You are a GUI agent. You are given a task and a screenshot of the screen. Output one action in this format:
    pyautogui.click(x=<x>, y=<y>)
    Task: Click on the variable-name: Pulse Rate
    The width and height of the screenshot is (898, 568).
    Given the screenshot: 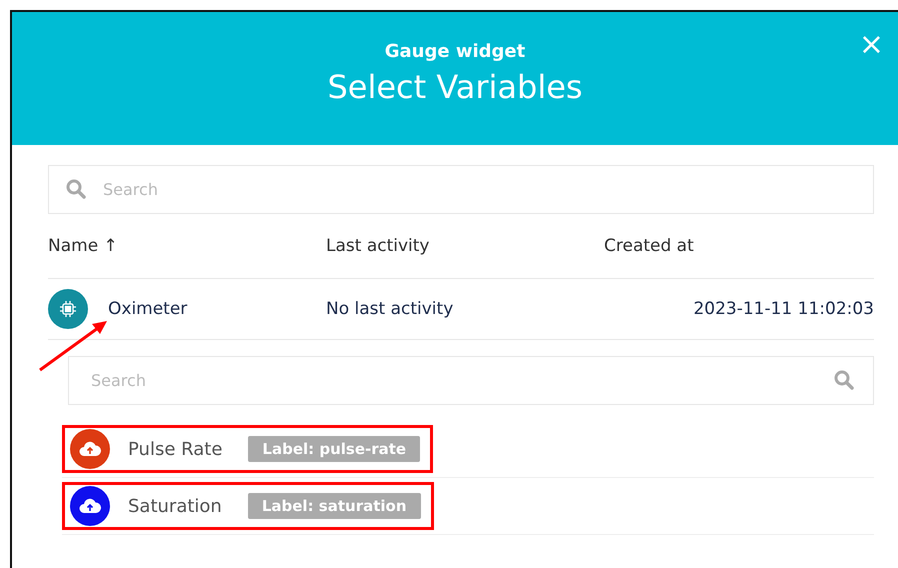 What is the action you would take?
    pyautogui.click(x=175, y=449)
    